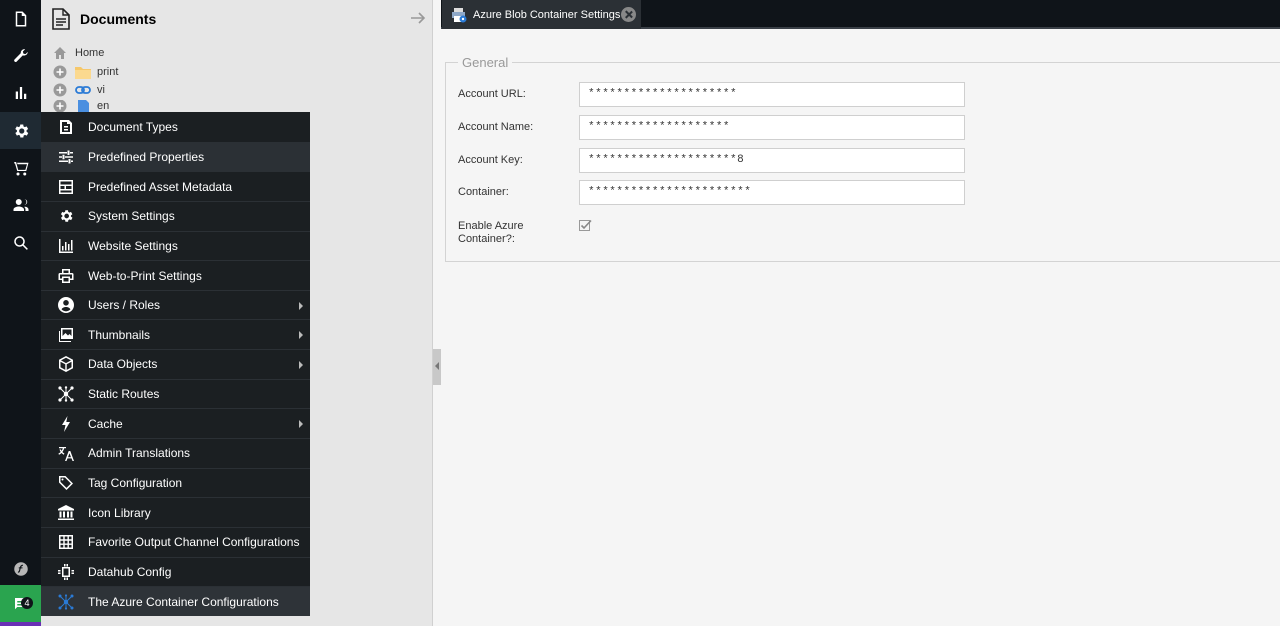 Image resolution: width=1280 pixels, height=626 pixels. I want to click on account-name-row: Account Name: ********************, so click(711, 127).